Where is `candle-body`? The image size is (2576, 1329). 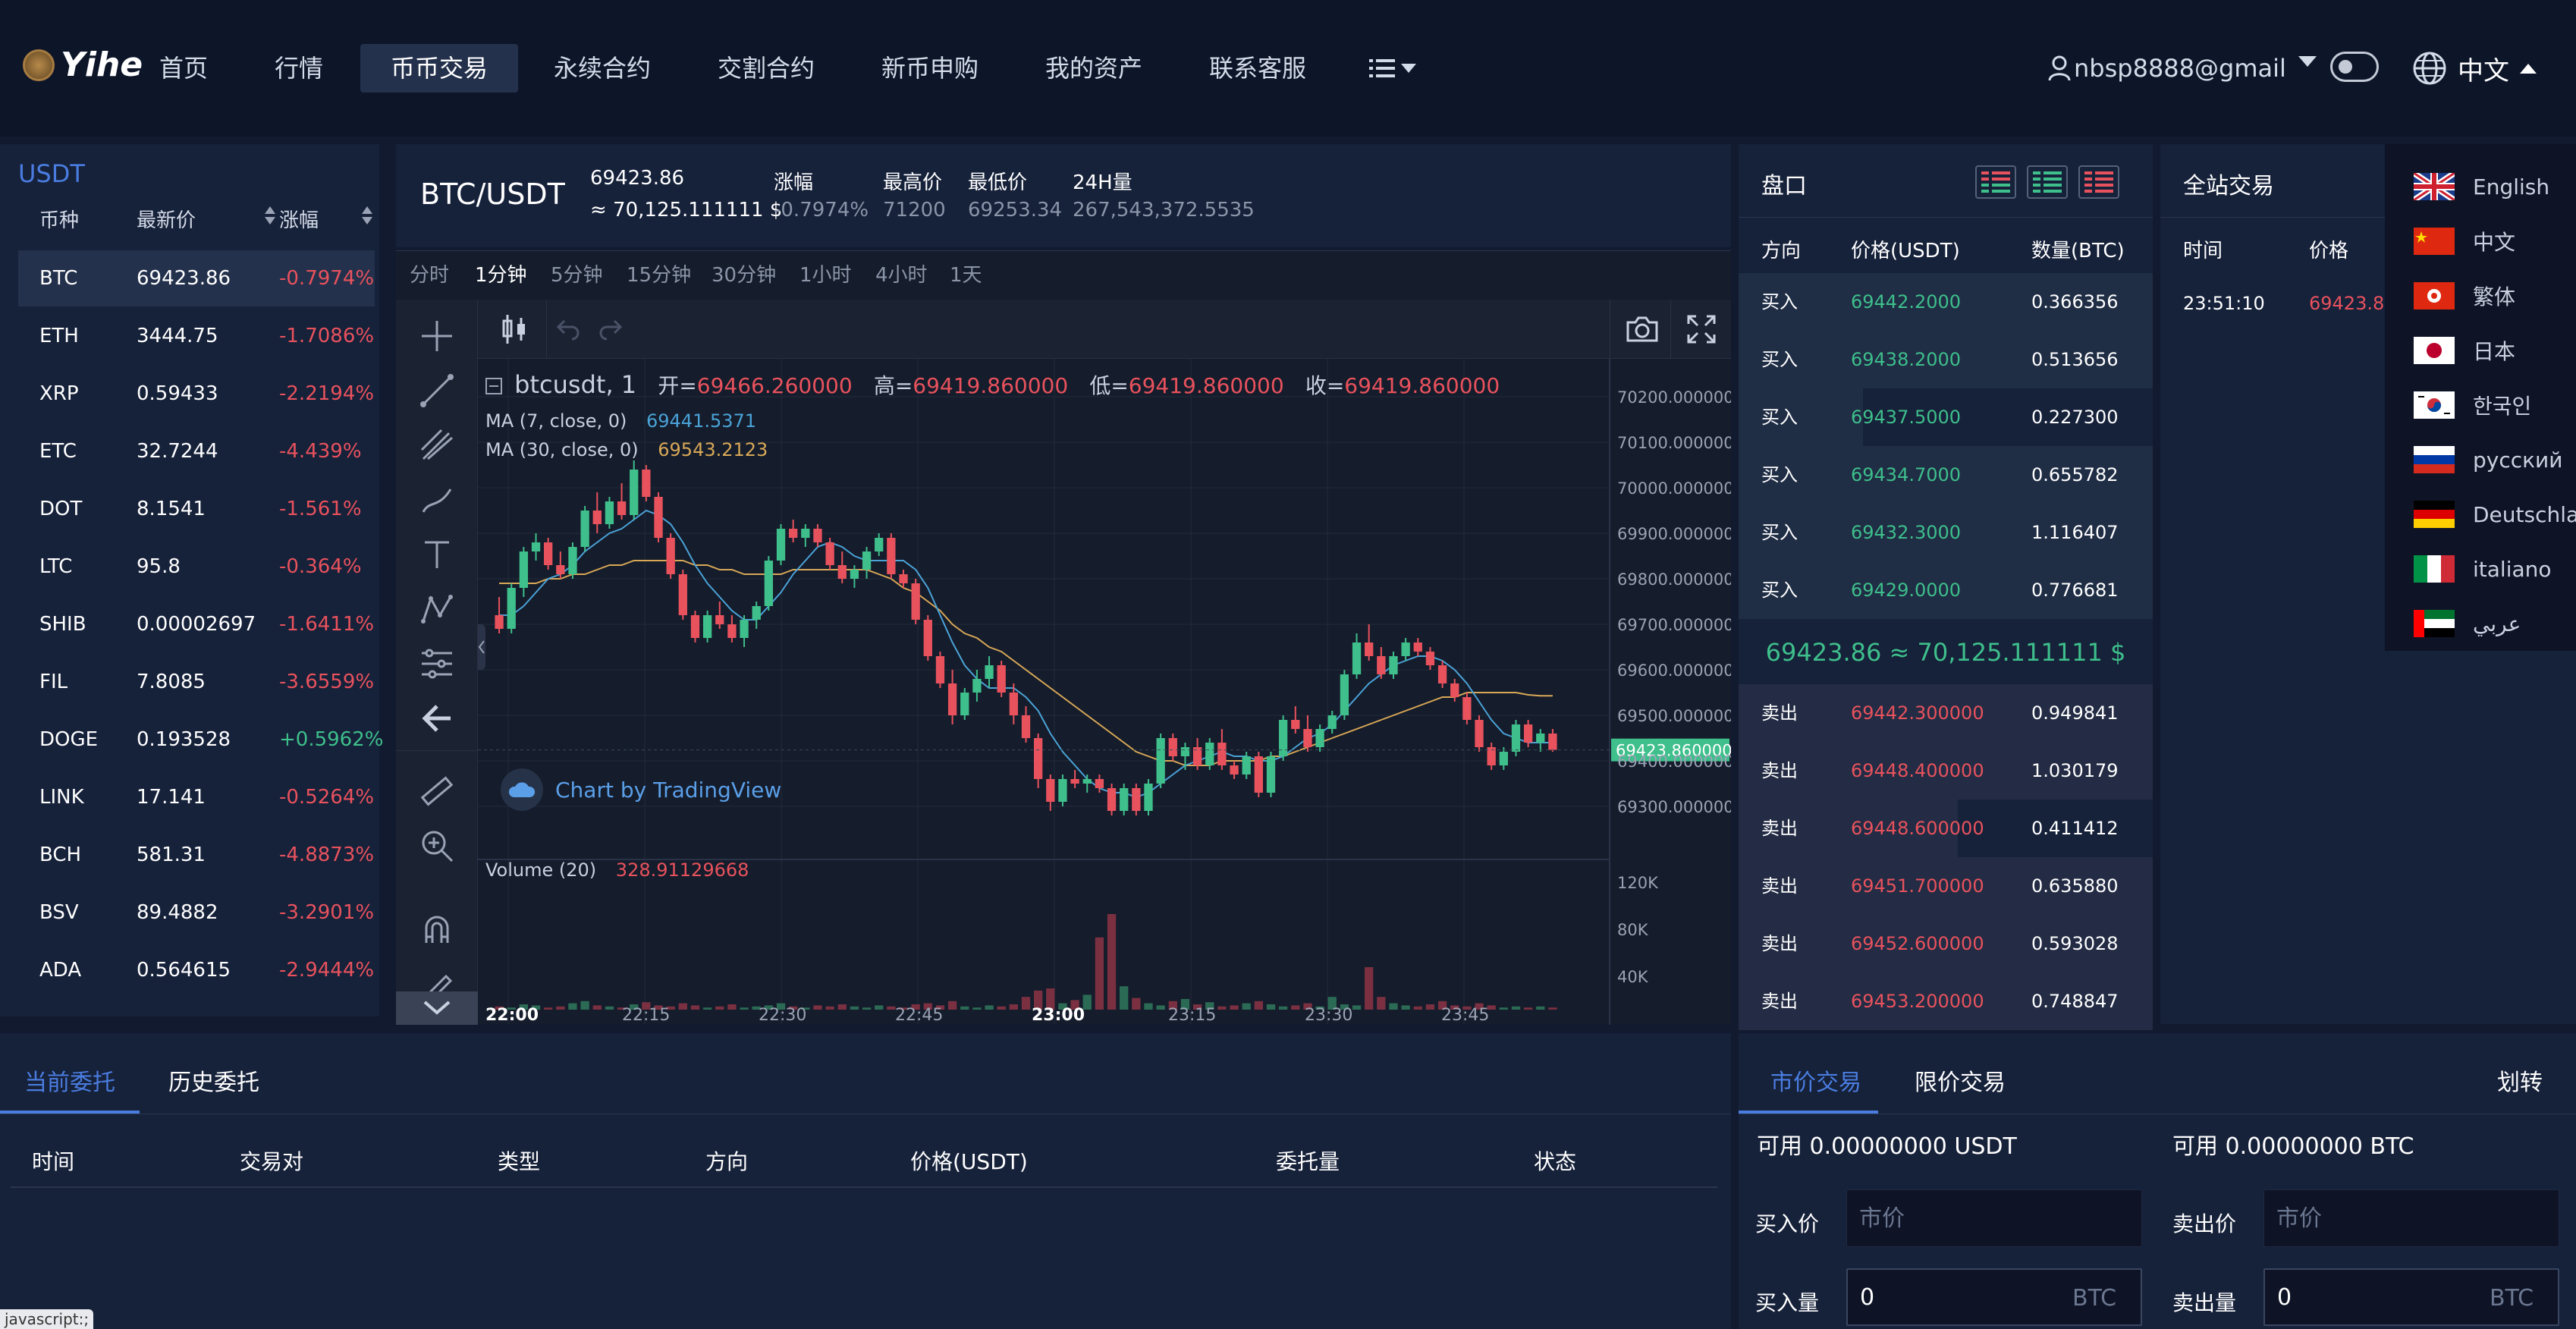
candle-body is located at coordinates (622, 508).